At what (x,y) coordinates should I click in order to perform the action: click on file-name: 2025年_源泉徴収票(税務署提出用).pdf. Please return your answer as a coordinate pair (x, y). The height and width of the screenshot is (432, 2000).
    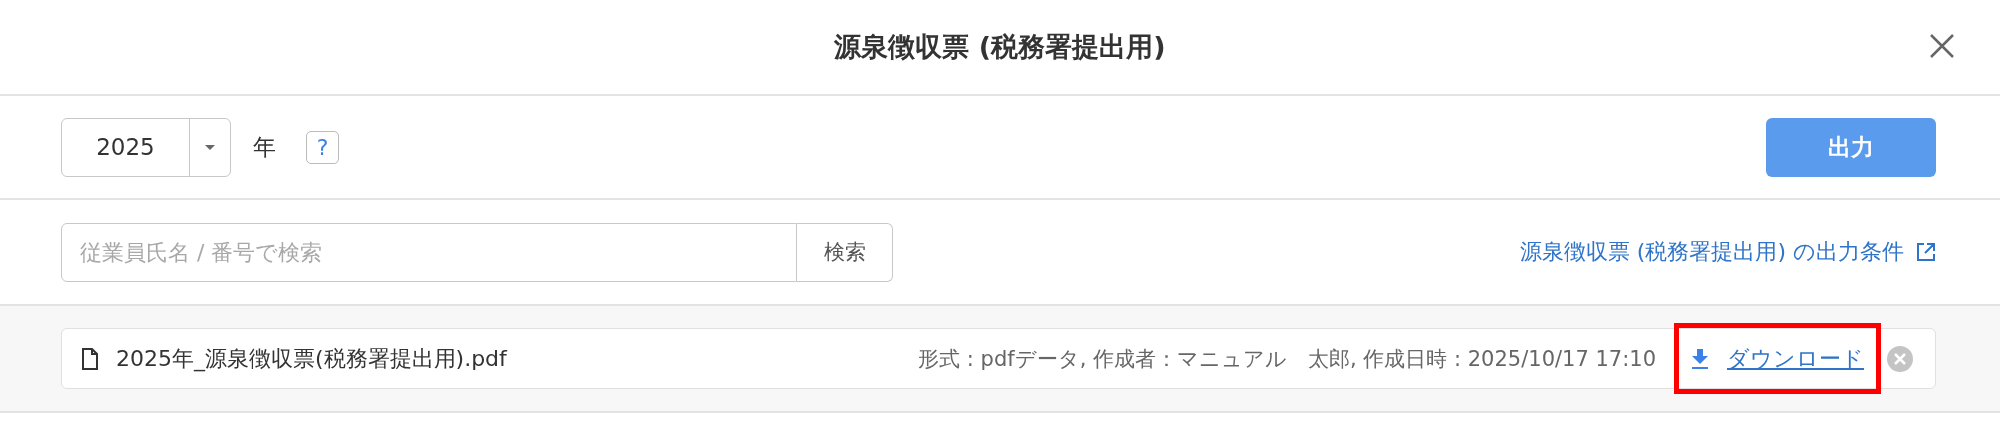
    Looking at the image, I should click on (311, 359).